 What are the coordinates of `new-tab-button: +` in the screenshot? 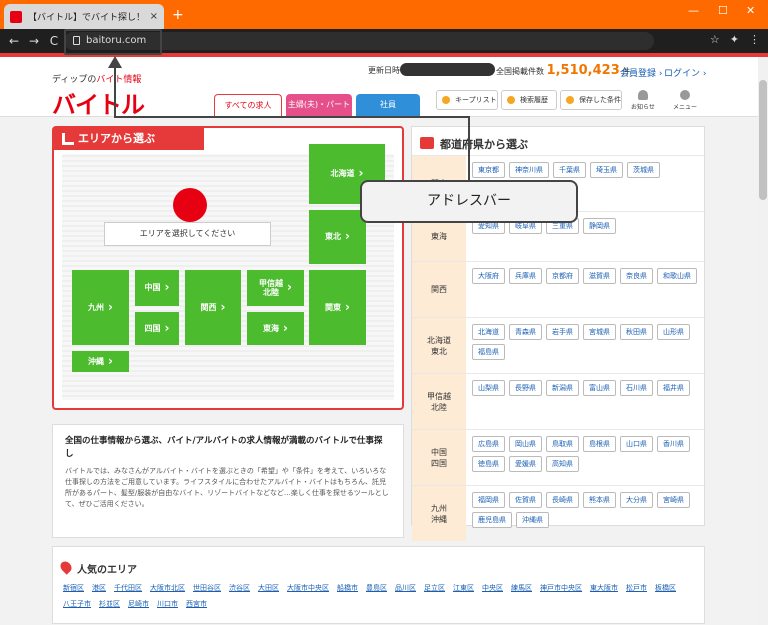 It's located at (178, 15).